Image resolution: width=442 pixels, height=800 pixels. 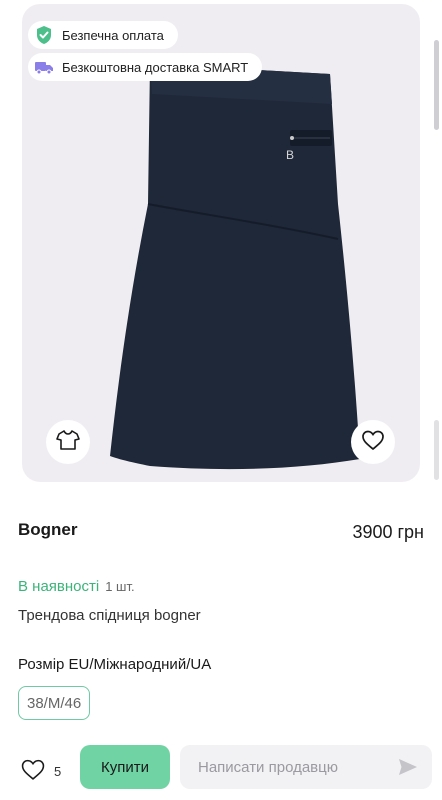 I want to click on secure-payment-label: Безпечна оплата, so click(x=113, y=35).